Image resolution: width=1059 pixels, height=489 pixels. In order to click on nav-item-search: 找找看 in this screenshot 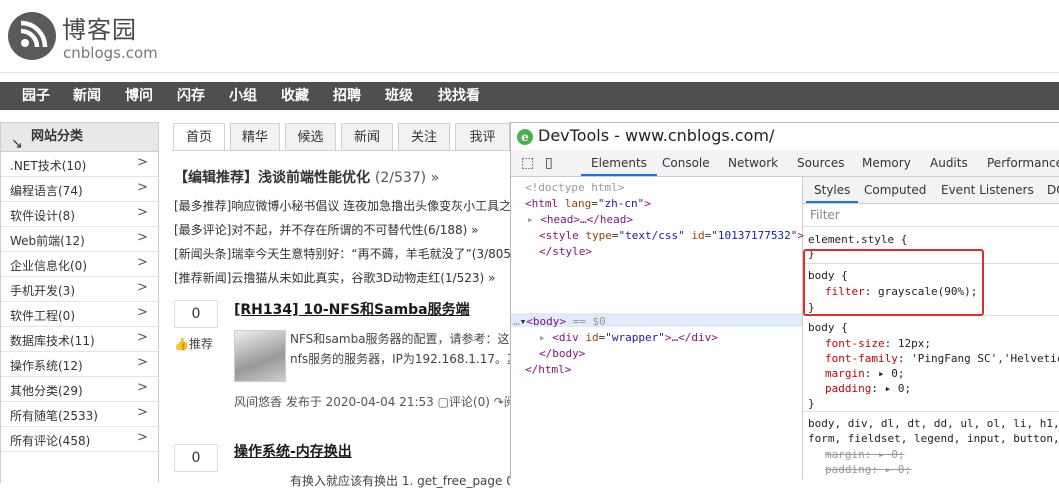, I will do `click(459, 96)`.